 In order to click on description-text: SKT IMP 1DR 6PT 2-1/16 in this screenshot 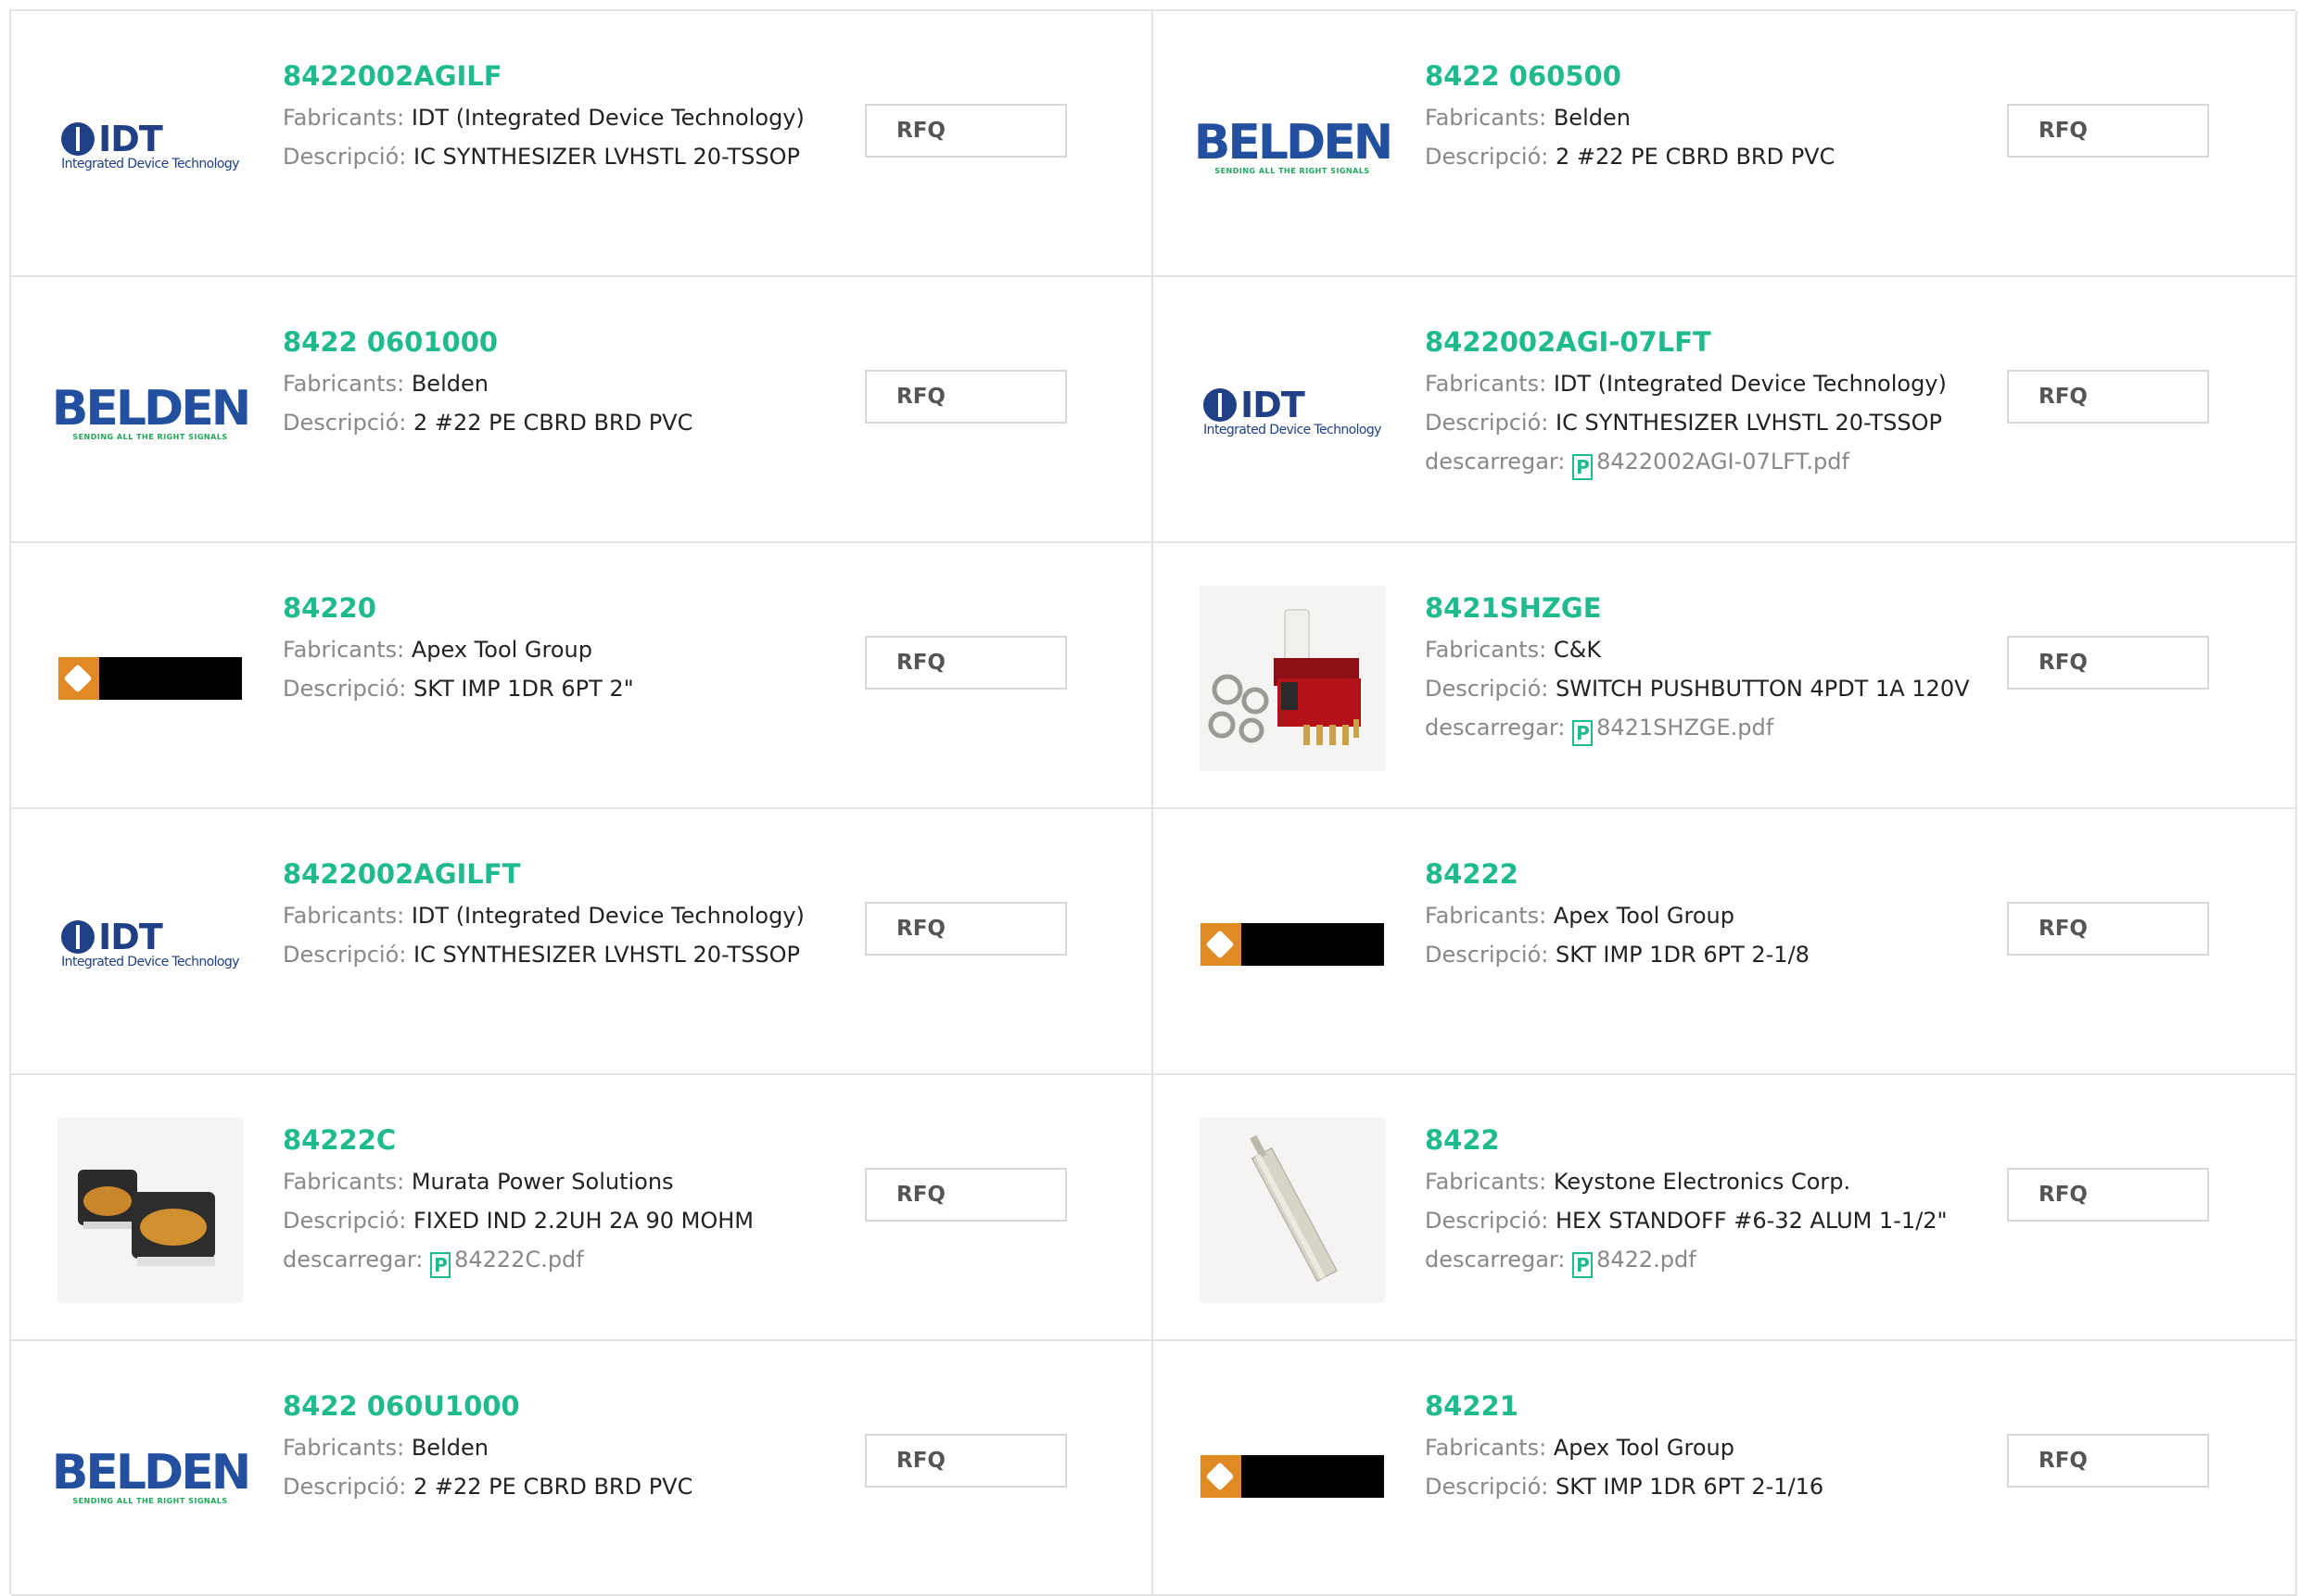, I will do `click(1690, 1487)`.